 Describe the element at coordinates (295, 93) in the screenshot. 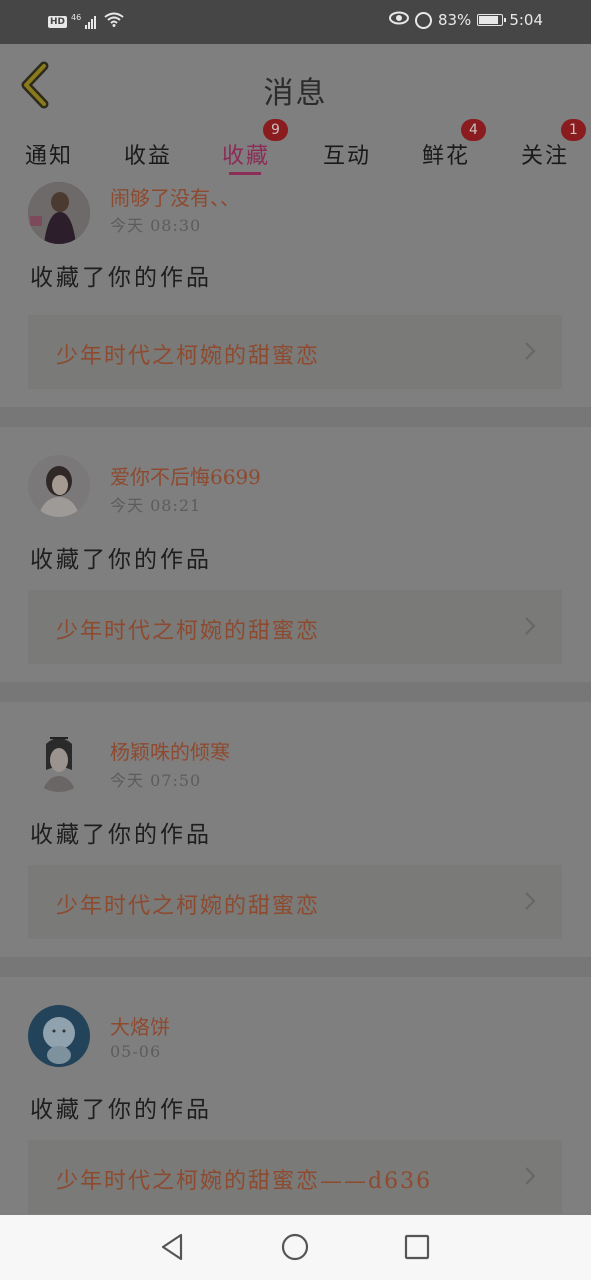

I see `page-title: 消息` at that location.